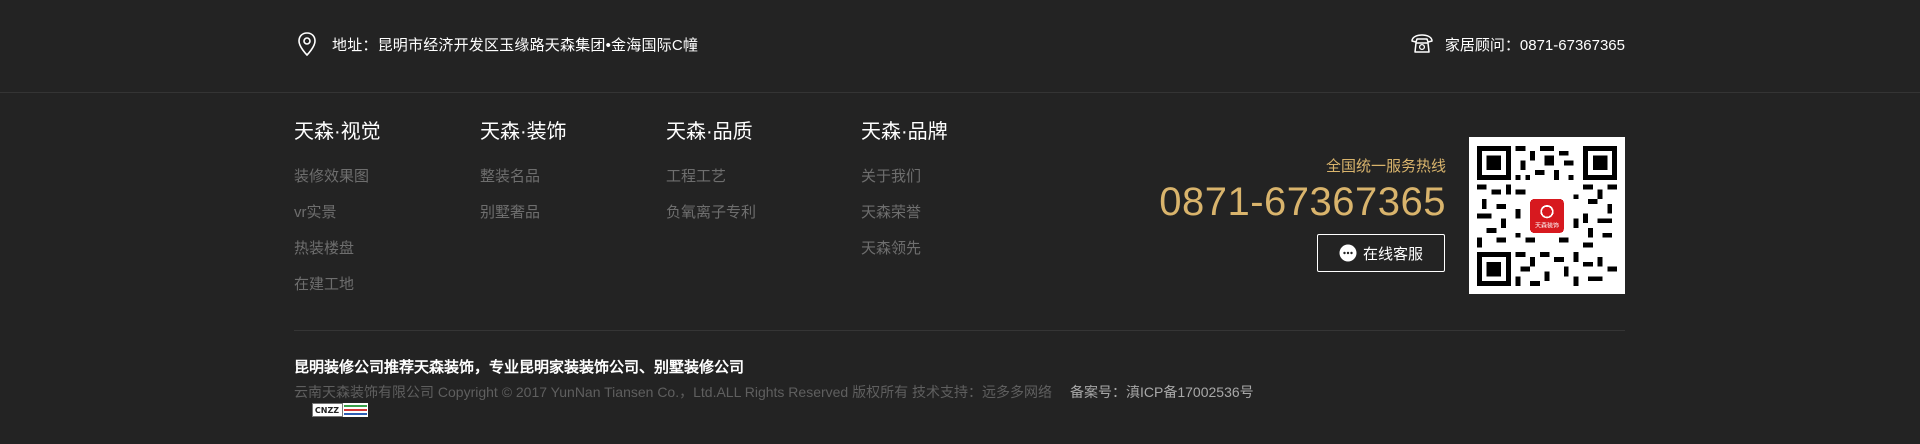  I want to click on icp-link: 备案号：滇ICP备17002536号, so click(1162, 392).